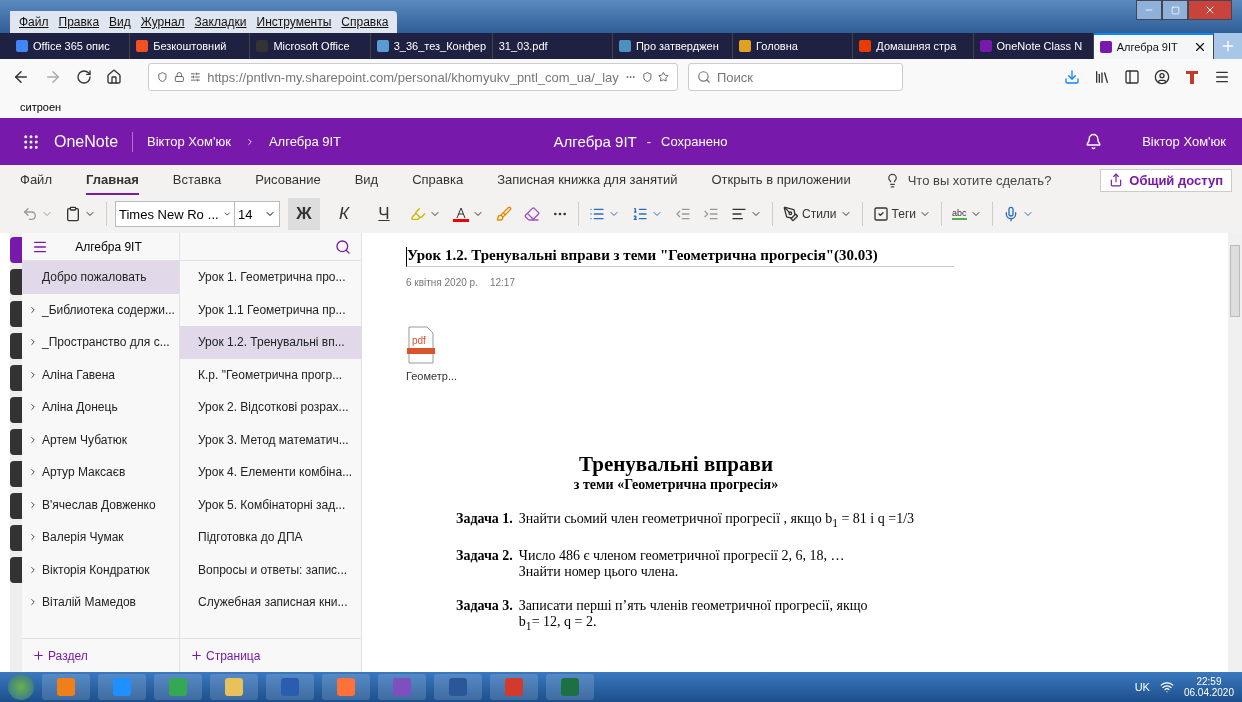 The height and width of the screenshot is (702, 1242). What do you see at coordinates (21, 687) in the screenshot?
I see `start-button` at bounding box center [21, 687].